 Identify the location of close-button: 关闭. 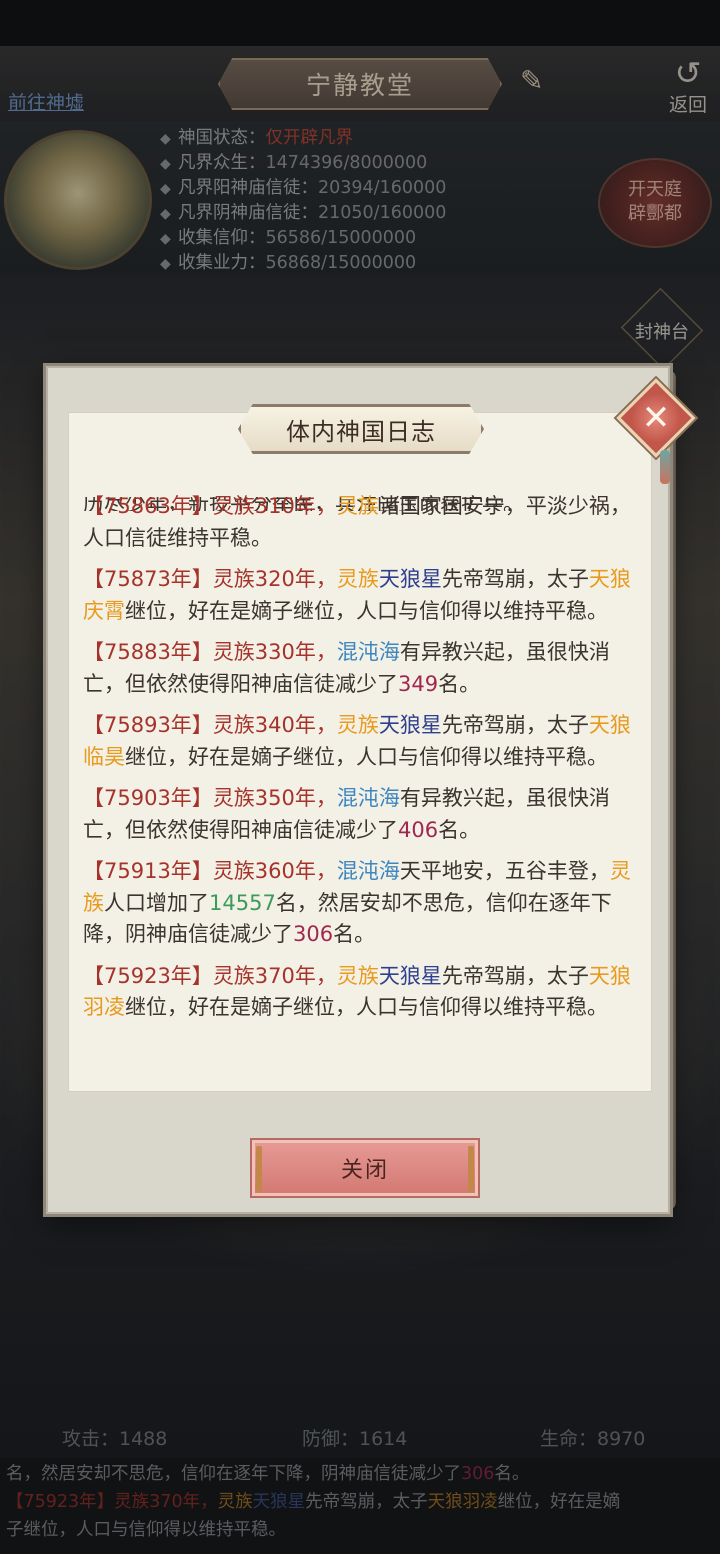
(365, 1168).